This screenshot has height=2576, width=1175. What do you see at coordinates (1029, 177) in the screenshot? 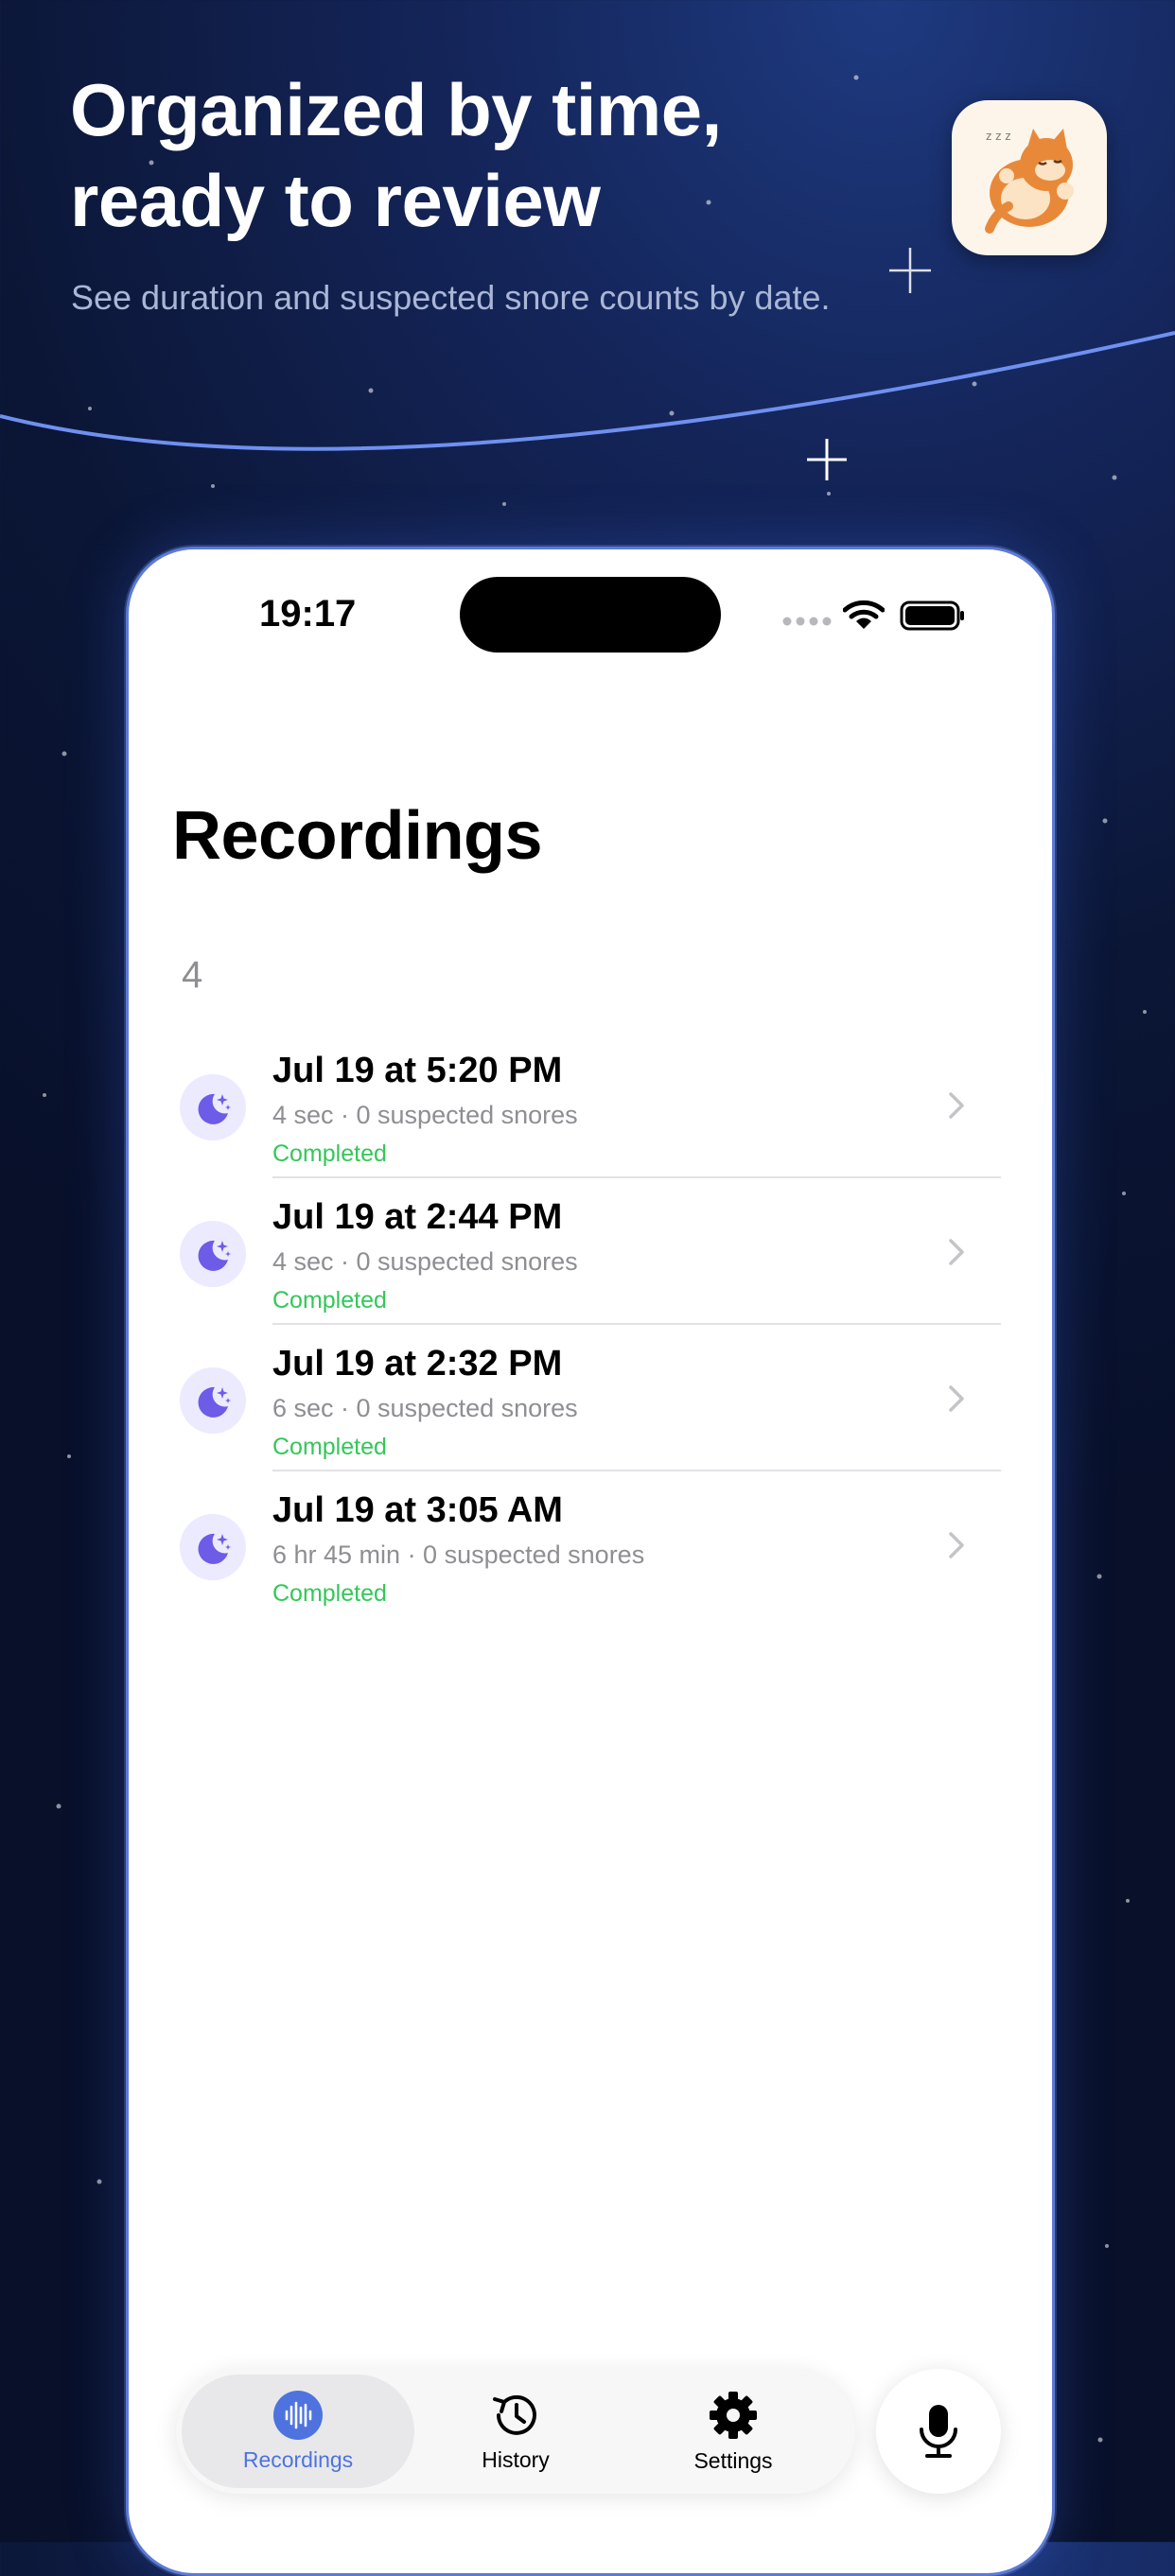
I see `sleeping-cat-app-icon: z z z` at bounding box center [1029, 177].